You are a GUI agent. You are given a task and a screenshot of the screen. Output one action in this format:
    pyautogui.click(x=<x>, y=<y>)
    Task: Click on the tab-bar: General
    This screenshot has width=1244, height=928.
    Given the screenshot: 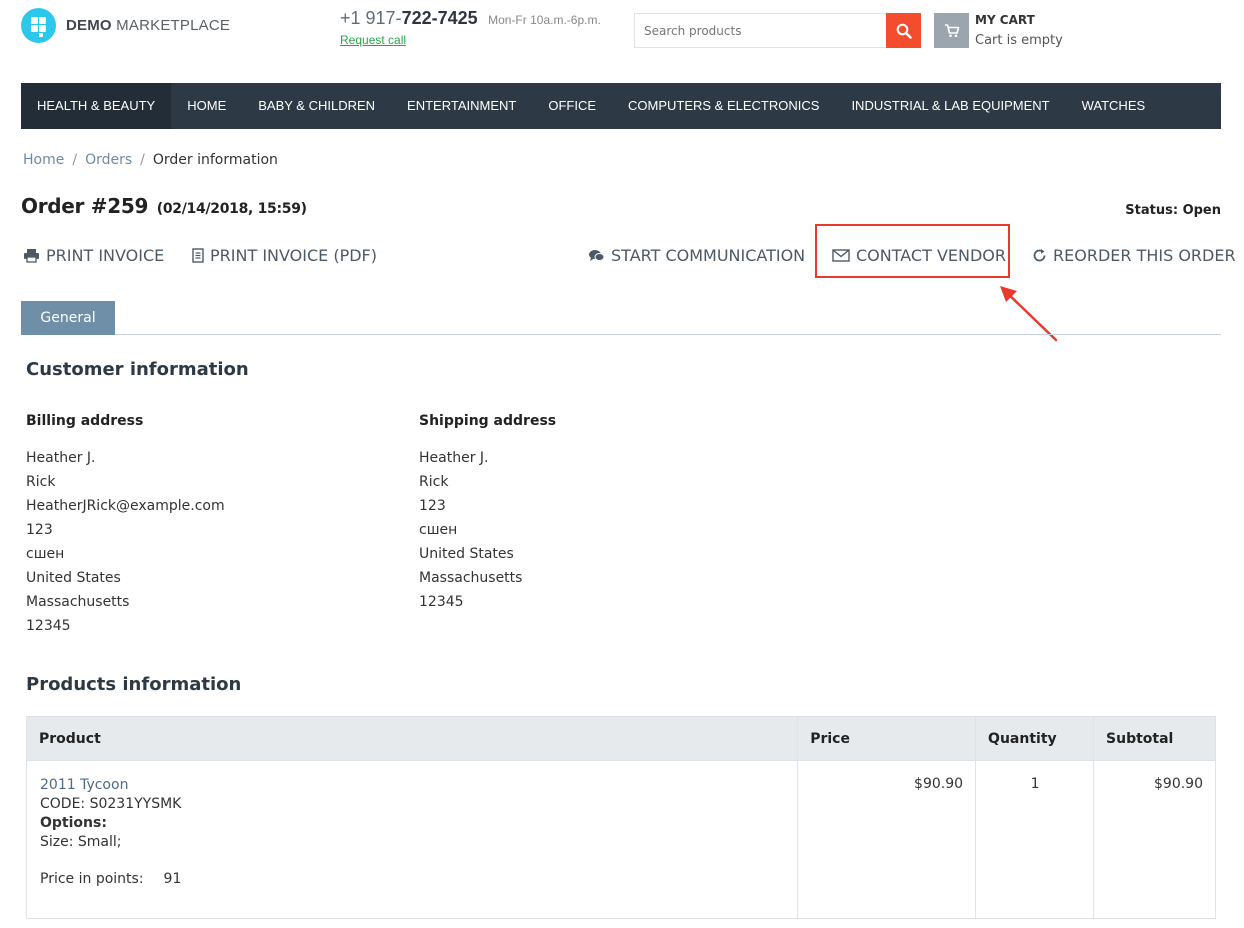 What is the action you would take?
    pyautogui.click(x=621, y=318)
    